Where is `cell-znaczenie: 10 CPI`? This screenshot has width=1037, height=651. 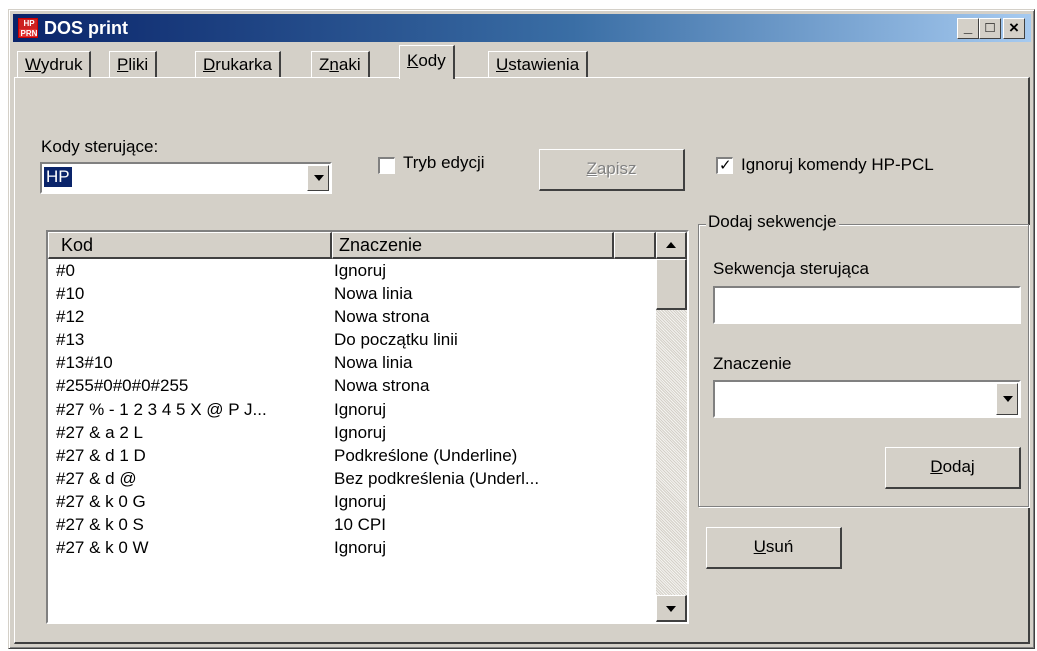
cell-znaczenie: 10 CPI is located at coordinates (360, 525).